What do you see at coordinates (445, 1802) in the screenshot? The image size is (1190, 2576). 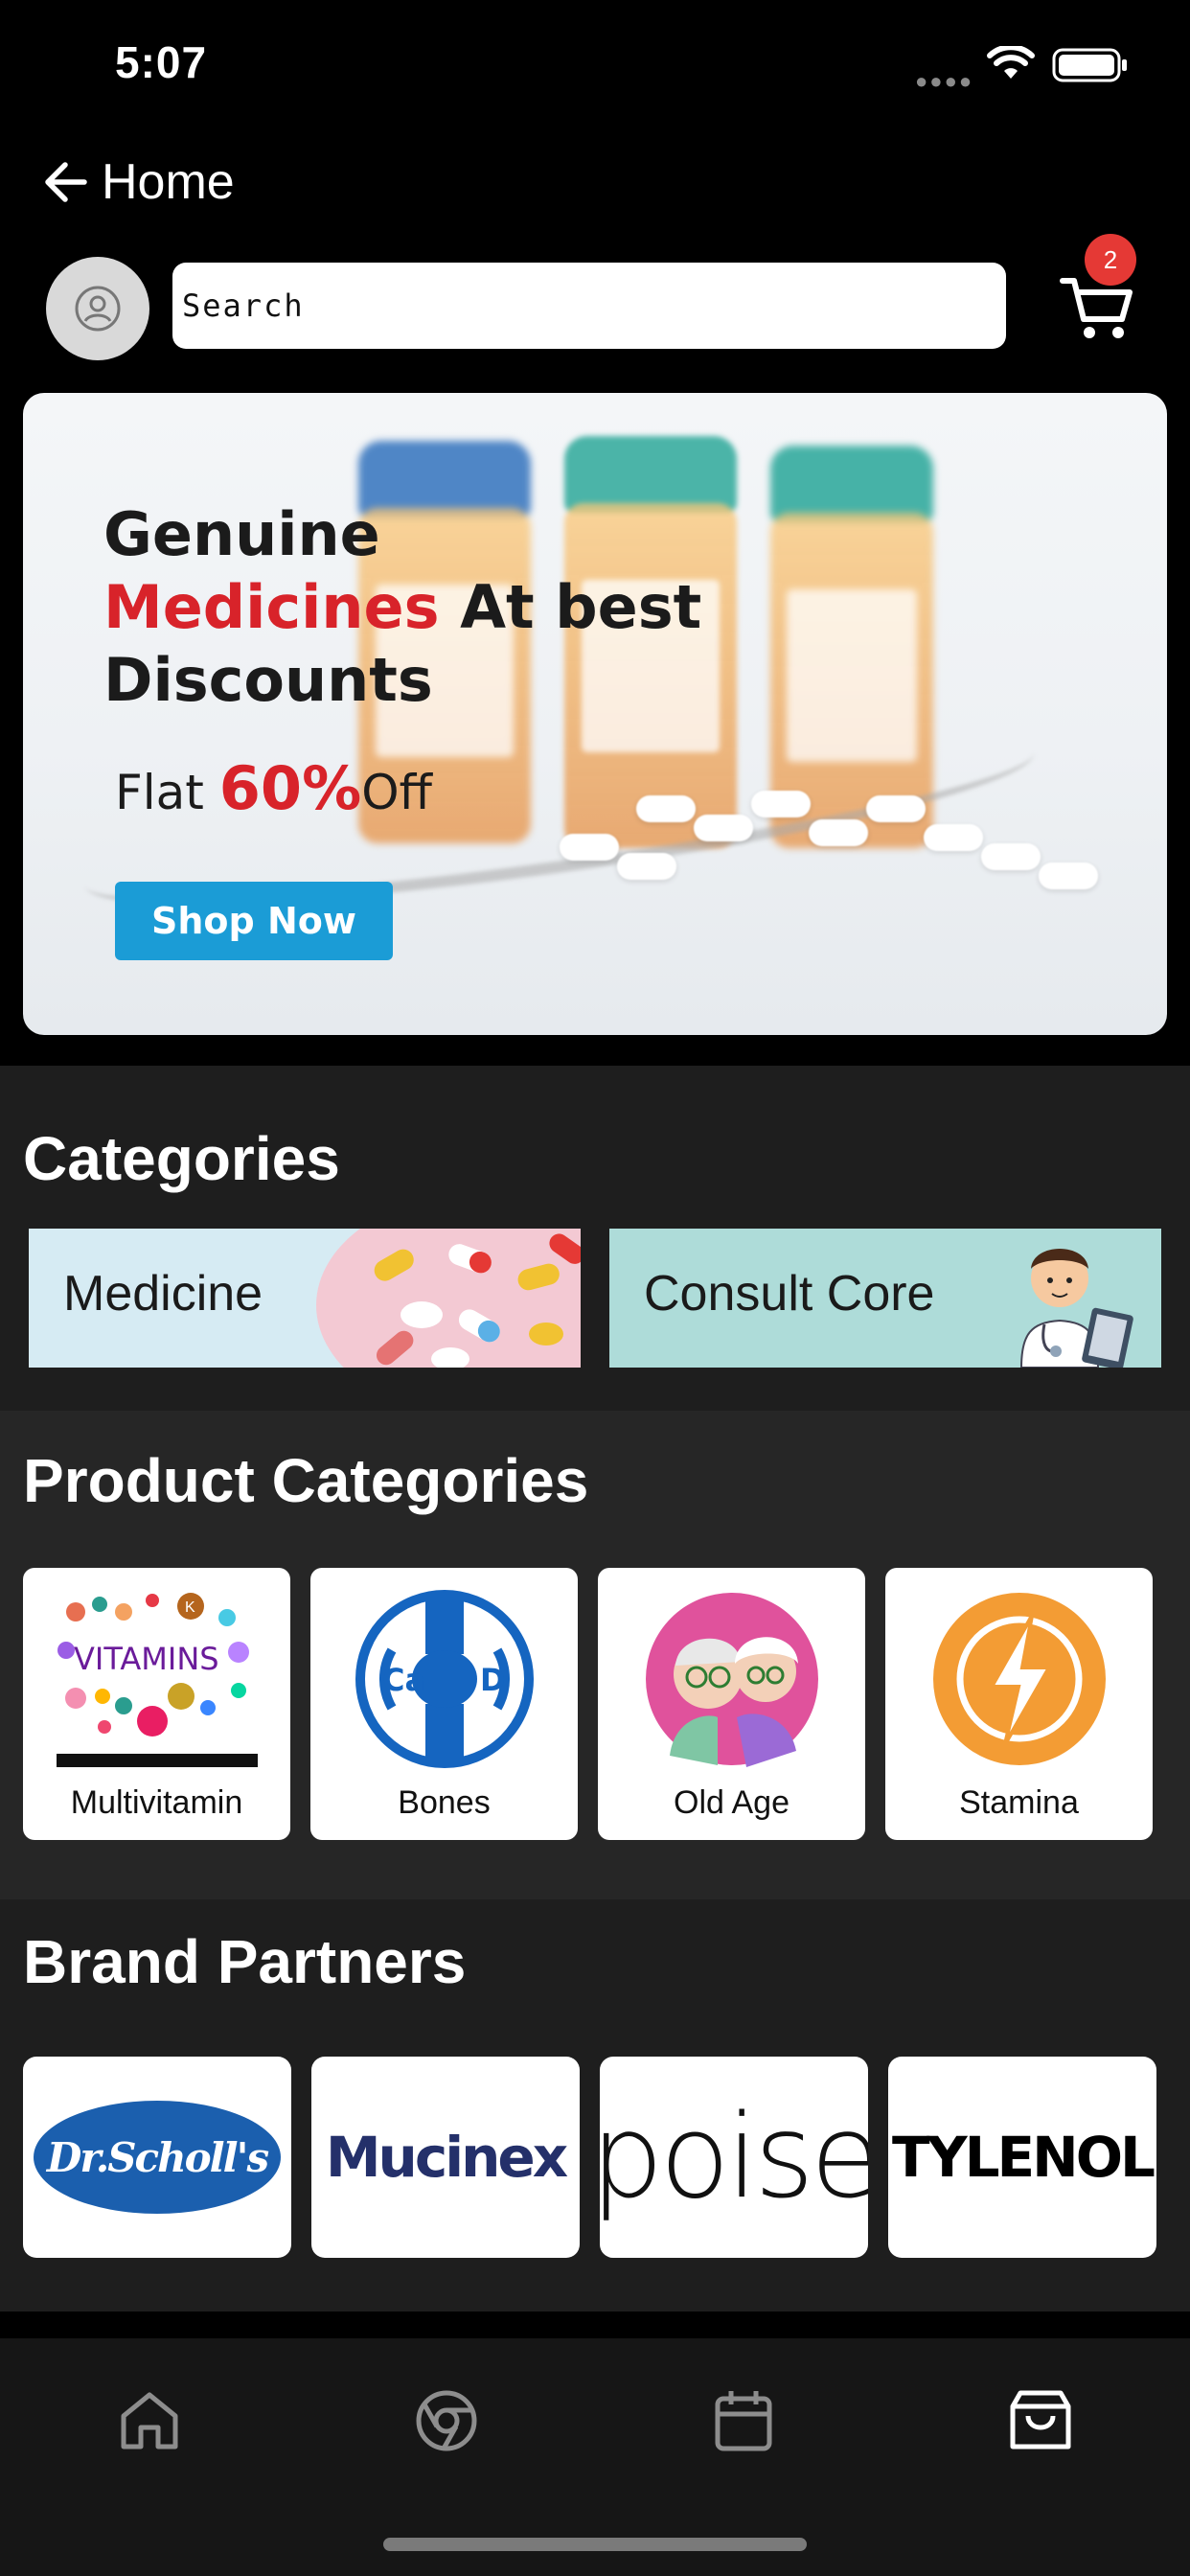 I see `product-category-label: Bones` at bounding box center [445, 1802].